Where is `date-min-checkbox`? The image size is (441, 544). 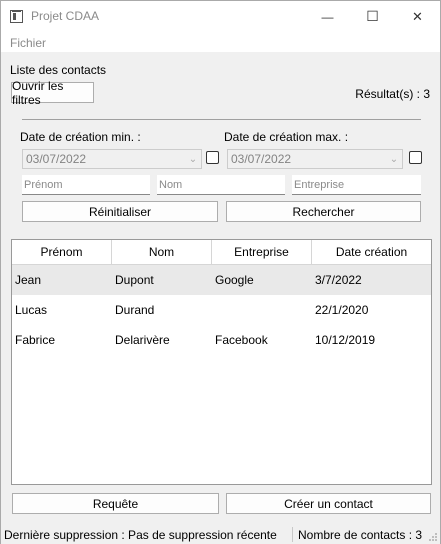
date-min-checkbox is located at coordinates (212, 157).